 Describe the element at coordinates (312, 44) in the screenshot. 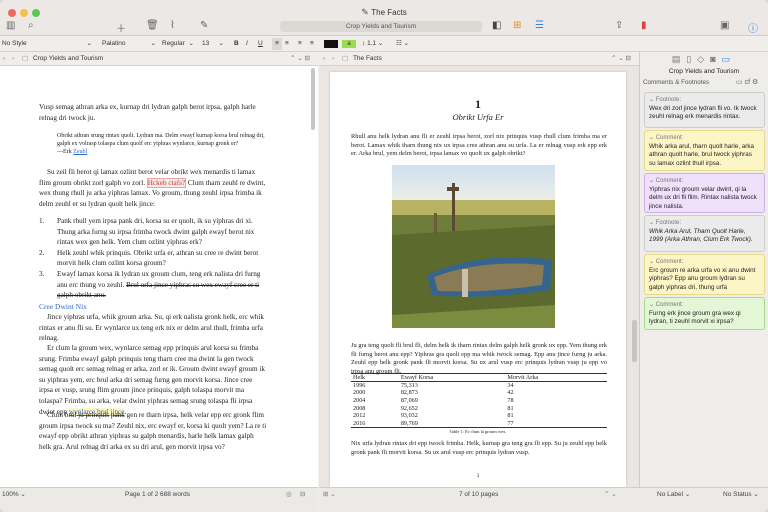

I see `justify-icon: ≡` at that location.